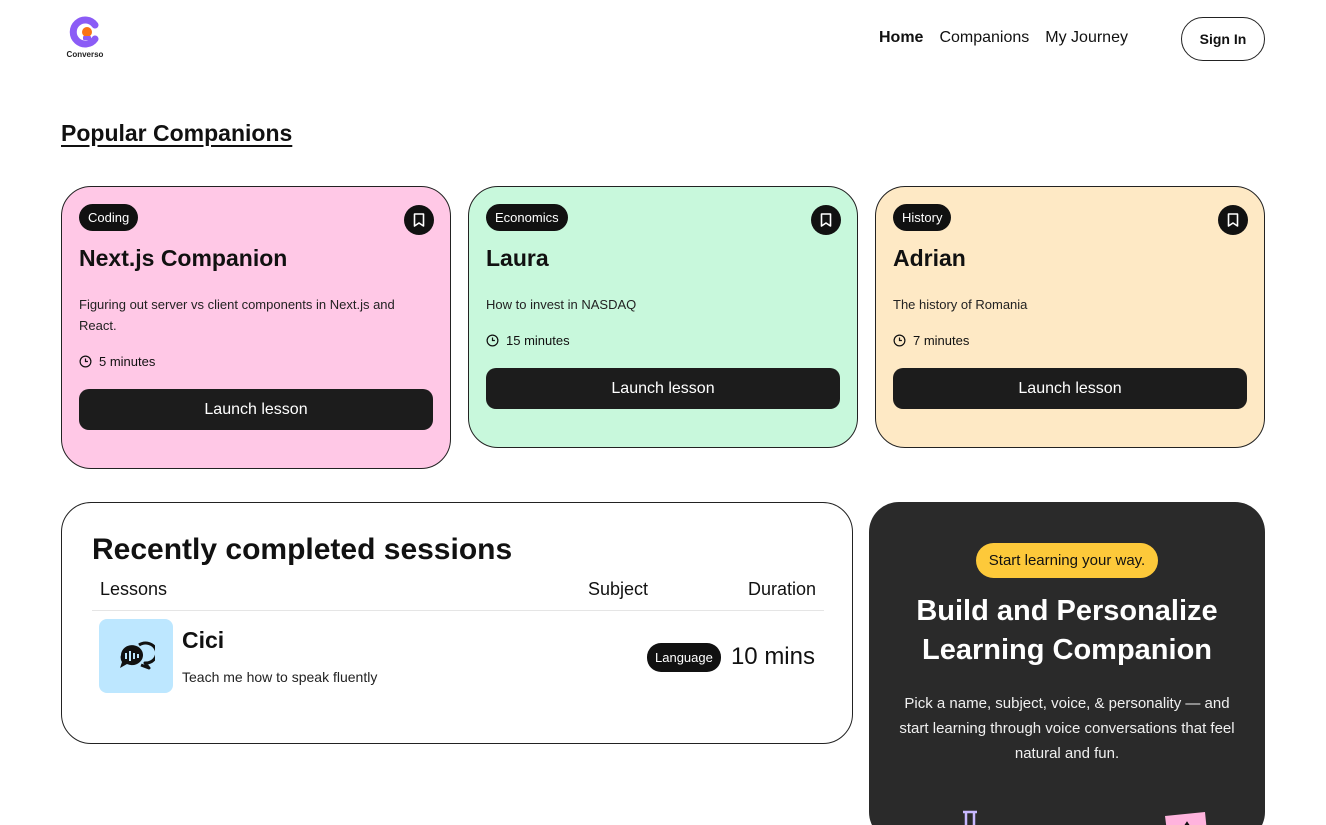 The height and width of the screenshot is (825, 1326). I want to click on session-name: Cici, so click(203, 640).